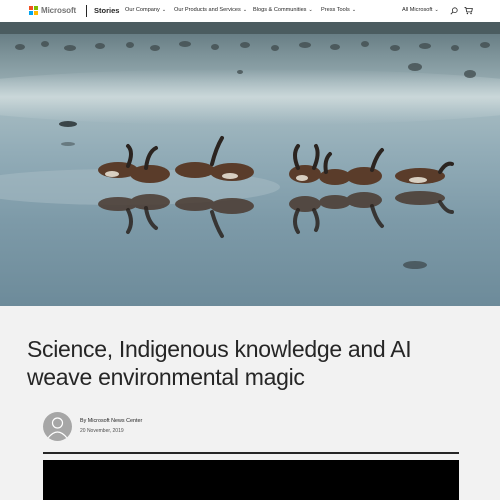 The image size is (500, 500). Describe the element at coordinates (106, 10) in the screenshot. I see `stories-link: Stories` at that location.